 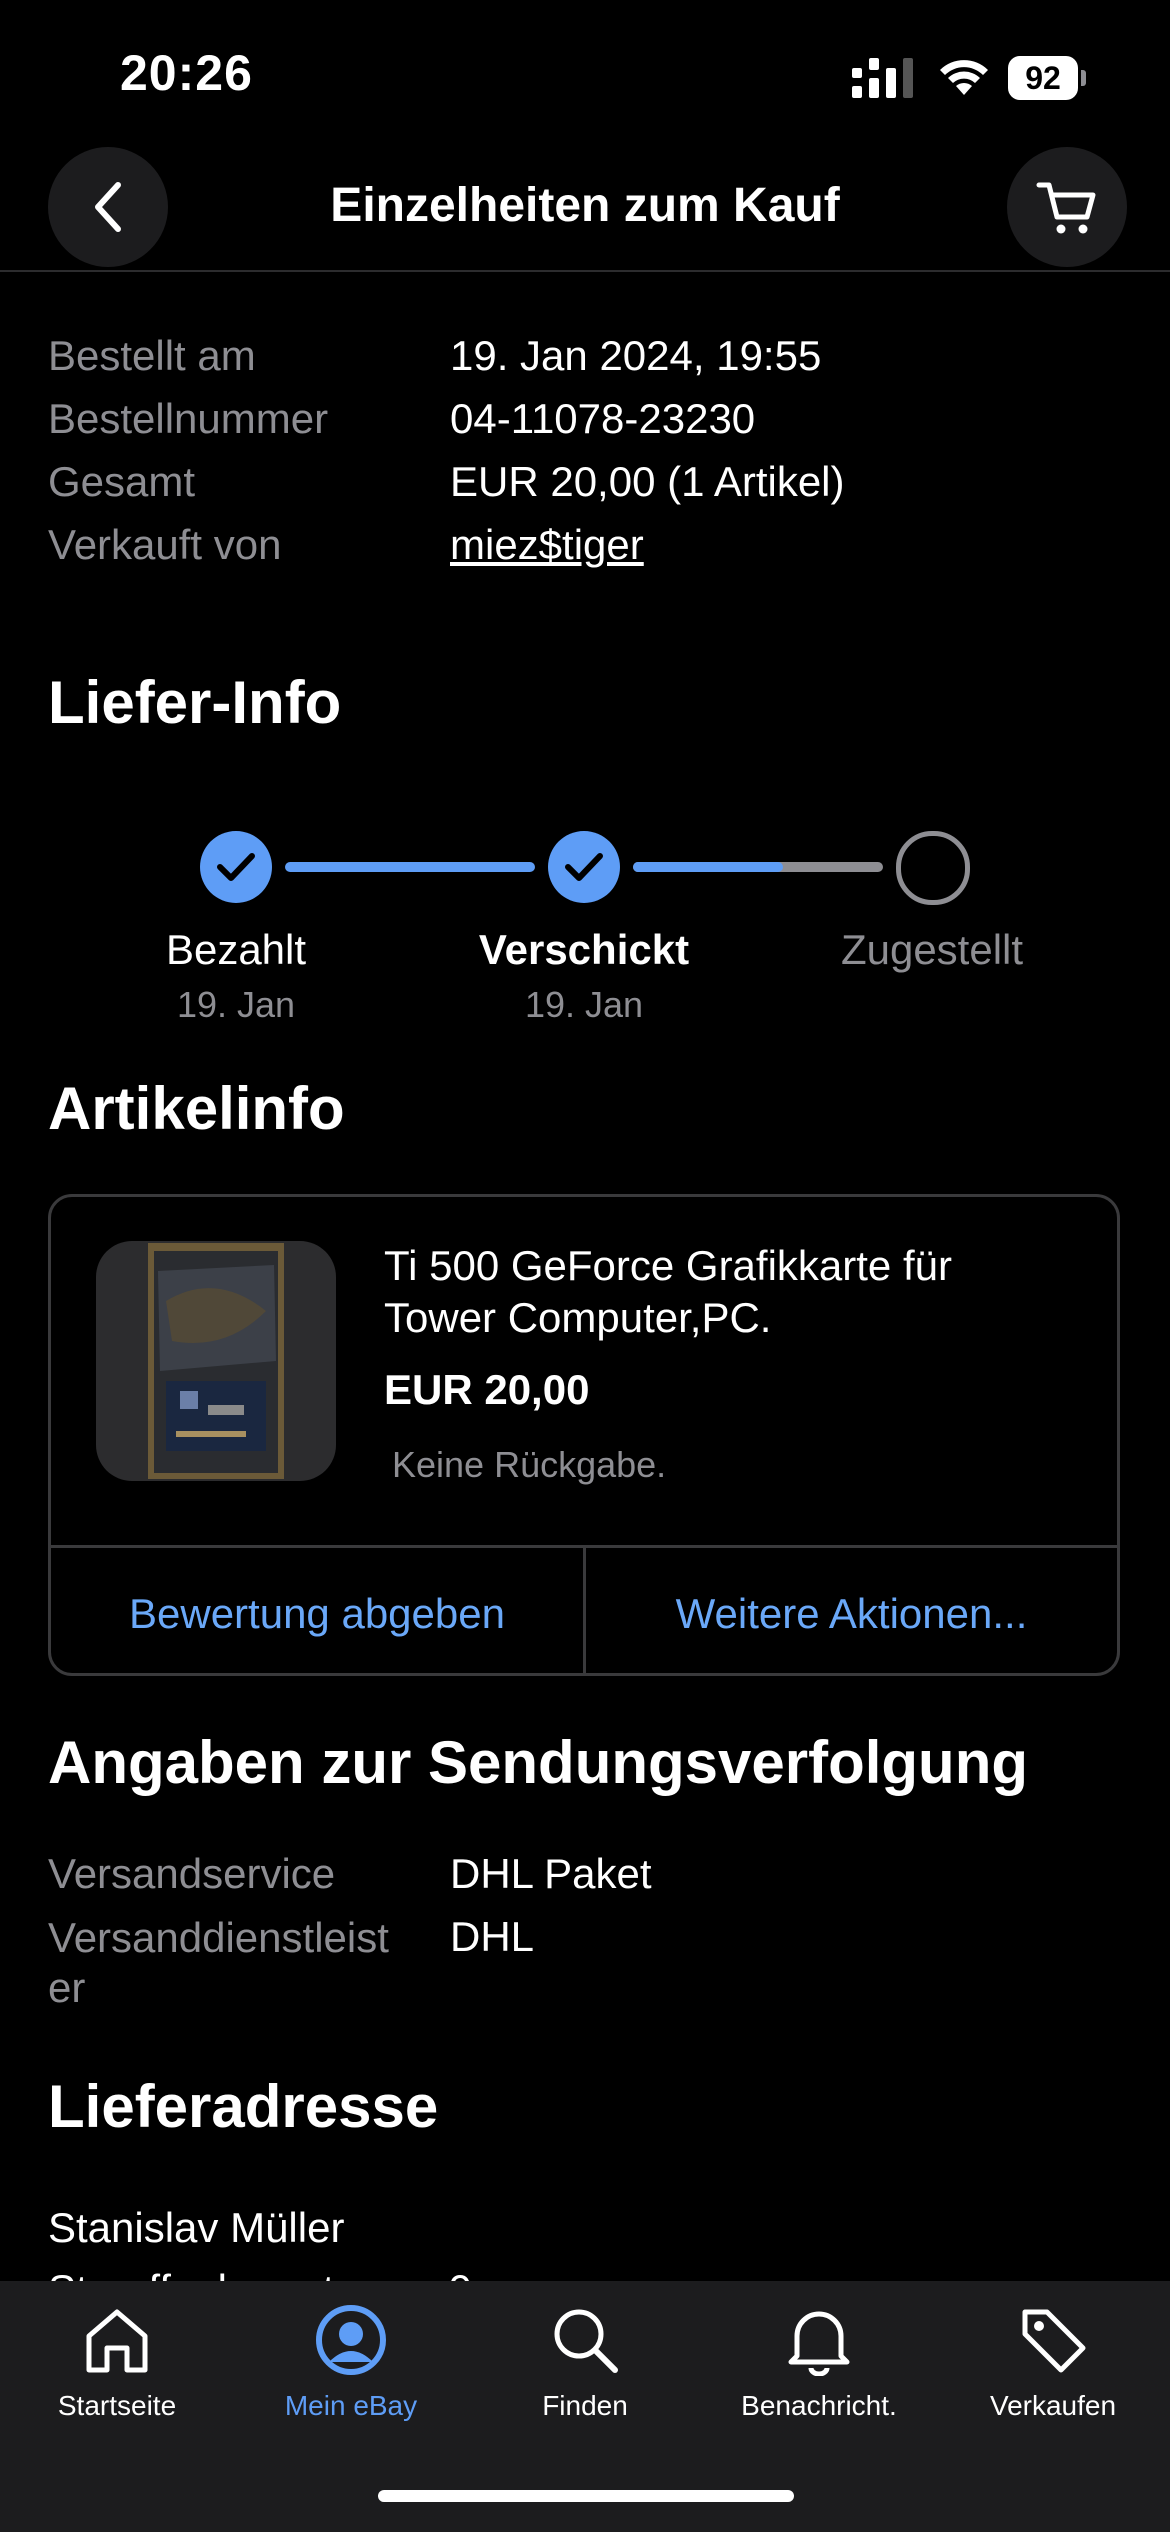 I want to click on item-title-line-2: Tower Computer,PC., so click(x=578, y=1317).